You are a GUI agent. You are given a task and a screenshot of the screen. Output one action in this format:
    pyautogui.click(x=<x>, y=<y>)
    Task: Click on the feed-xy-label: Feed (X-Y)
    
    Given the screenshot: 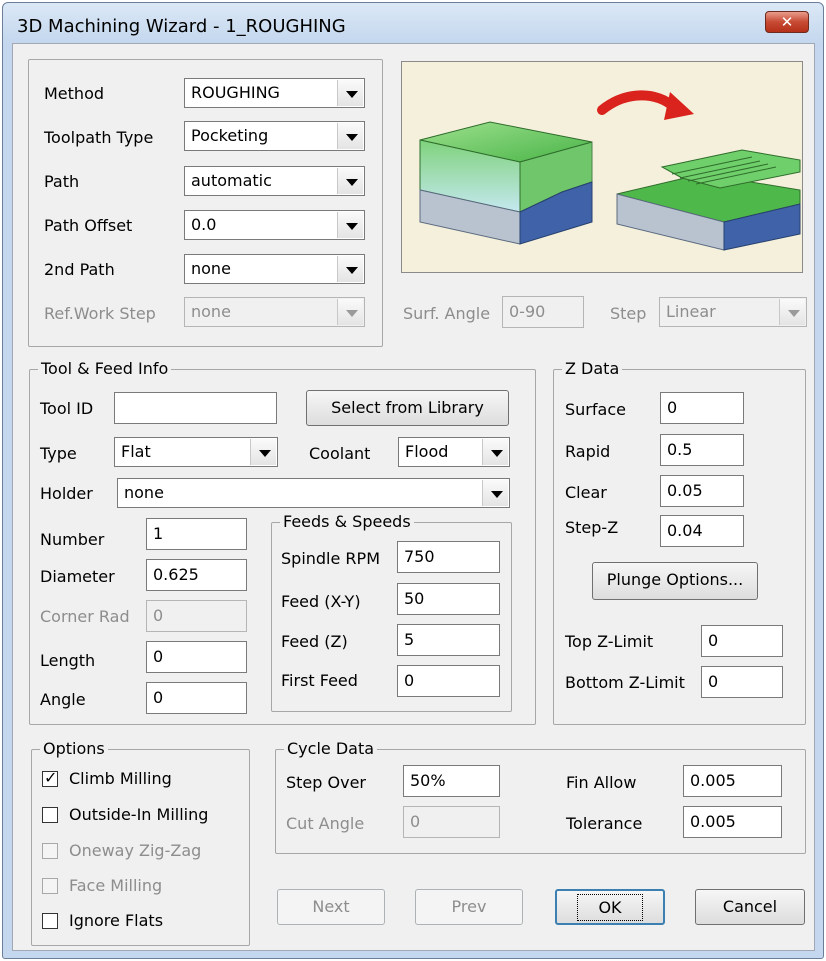 What is the action you would take?
    pyautogui.click(x=321, y=601)
    